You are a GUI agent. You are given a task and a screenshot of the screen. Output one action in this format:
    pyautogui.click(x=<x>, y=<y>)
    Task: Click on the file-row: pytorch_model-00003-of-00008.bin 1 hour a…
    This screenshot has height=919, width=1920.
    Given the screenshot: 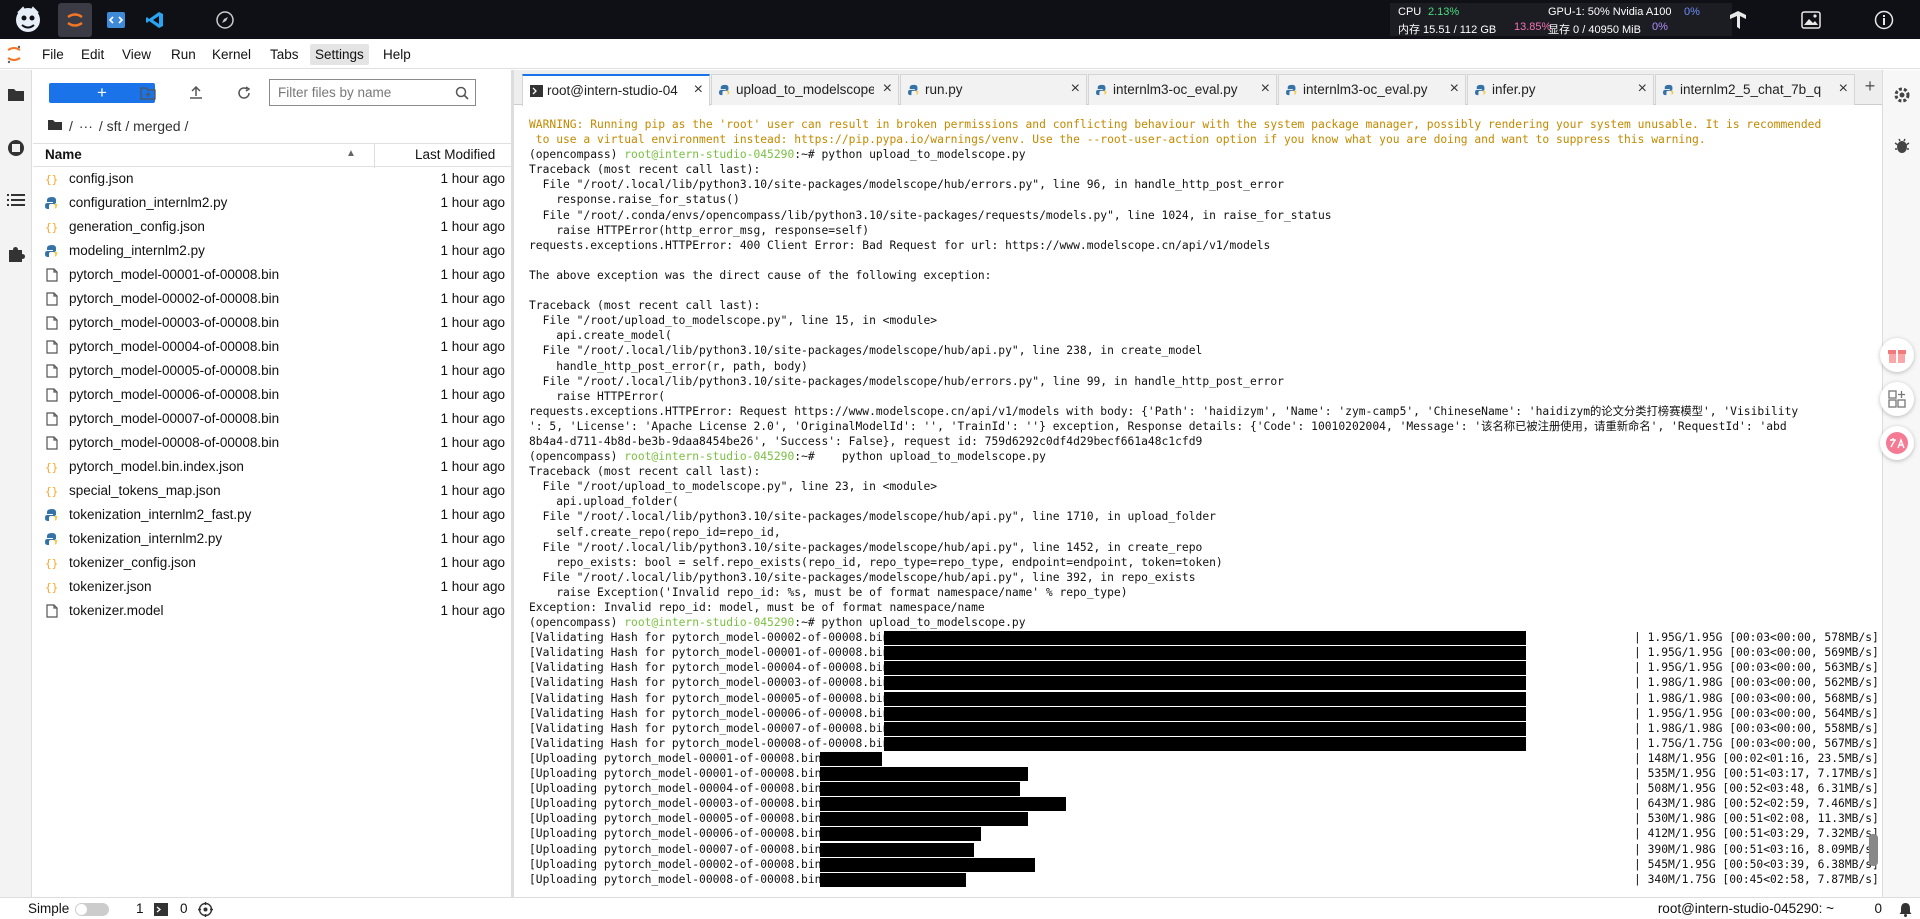 What is the action you would take?
    pyautogui.click(x=272, y=323)
    